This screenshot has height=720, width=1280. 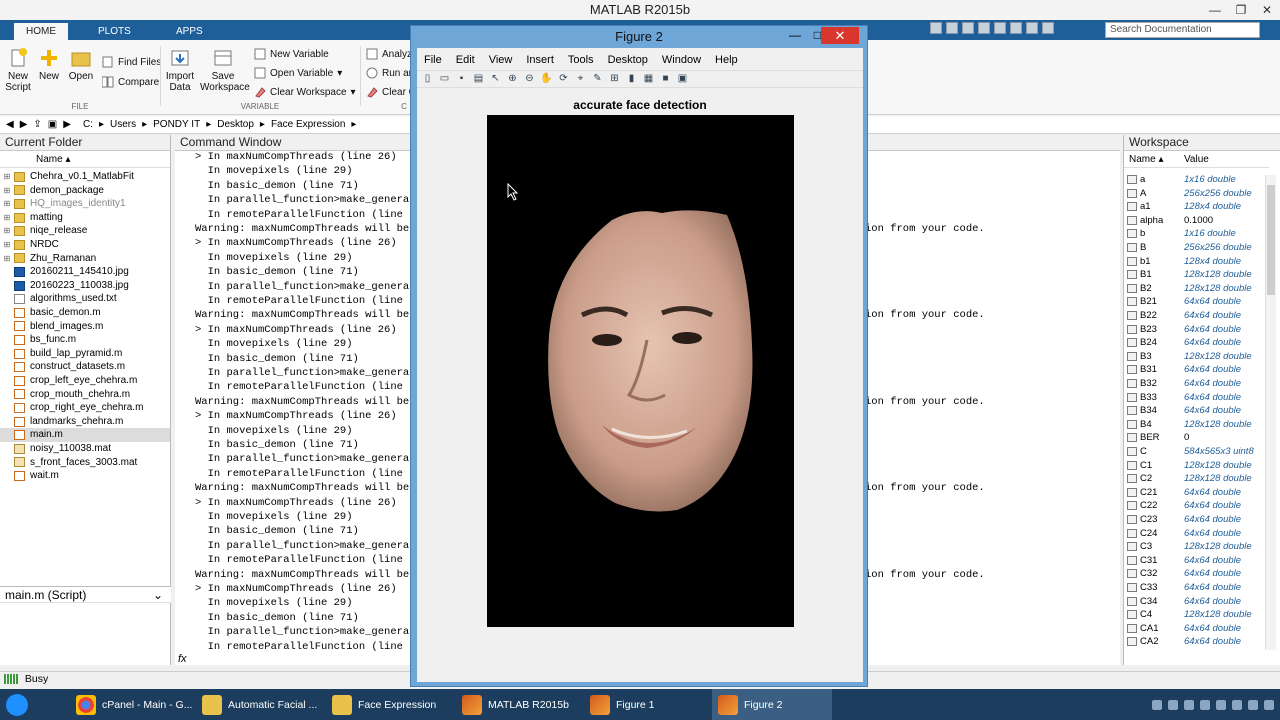 What do you see at coordinates (180, 70) in the screenshot?
I see `import-data-button: Import Data` at bounding box center [180, 70].